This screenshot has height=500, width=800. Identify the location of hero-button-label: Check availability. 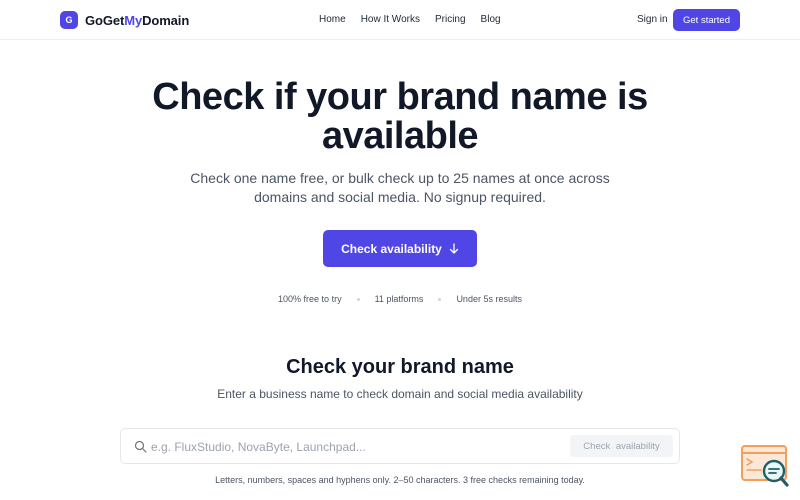
(391, 248).